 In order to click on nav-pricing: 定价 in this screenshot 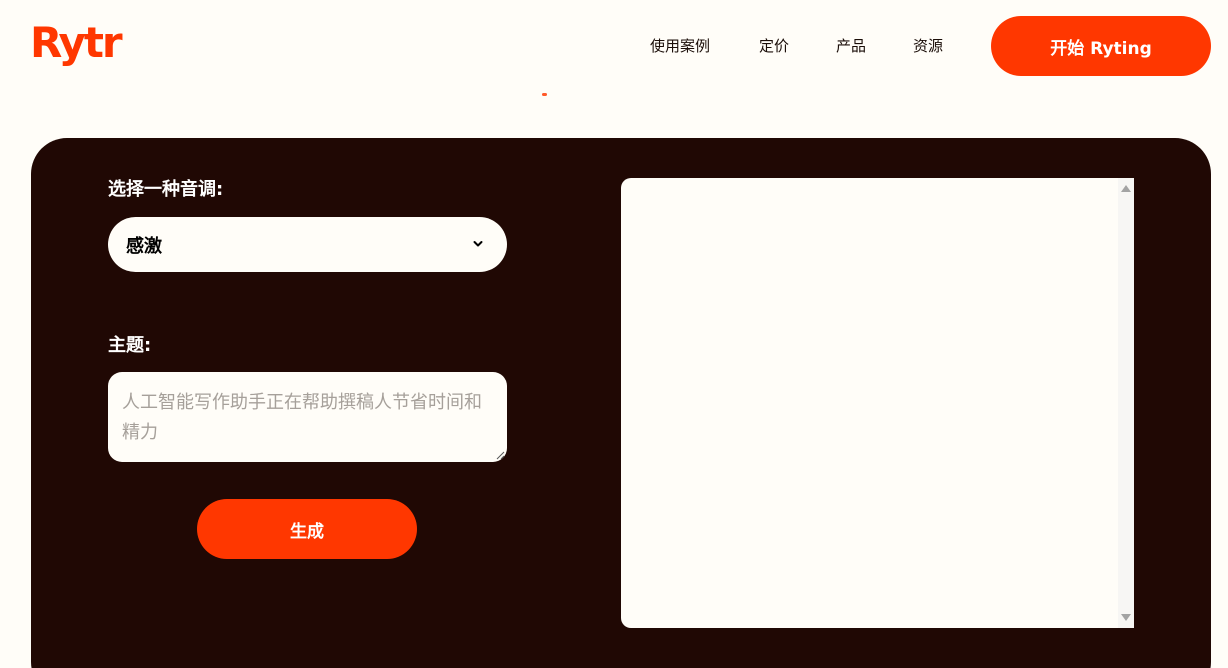, I will do `click(774, 46)`.